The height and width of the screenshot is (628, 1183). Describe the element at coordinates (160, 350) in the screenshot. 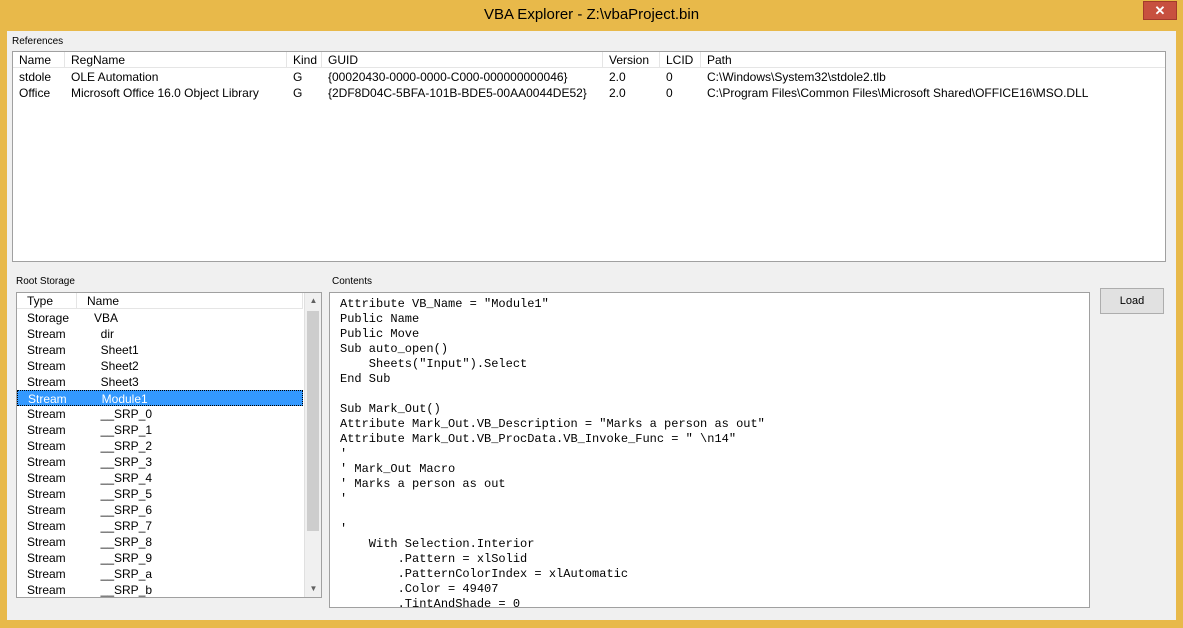

I see `storage-row: Stream Sheet1` at that location.